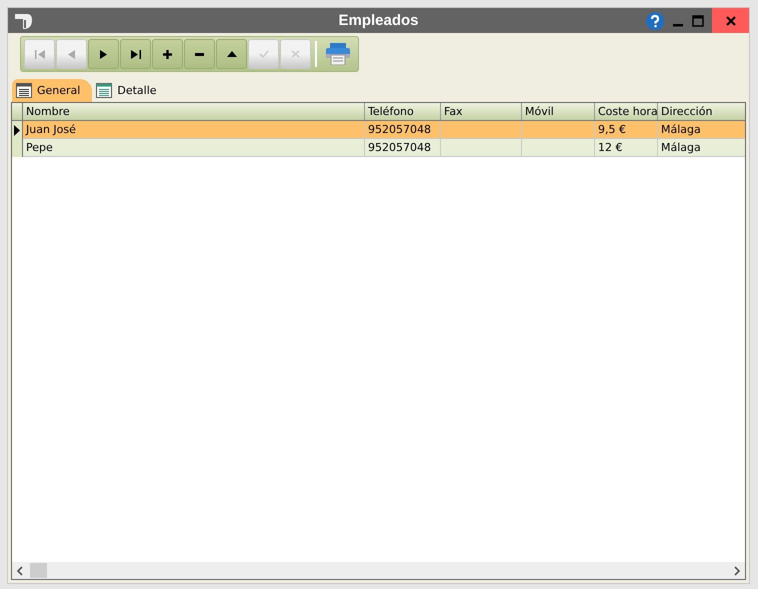  I want to click on scroll-thumb, so click(38, 570).